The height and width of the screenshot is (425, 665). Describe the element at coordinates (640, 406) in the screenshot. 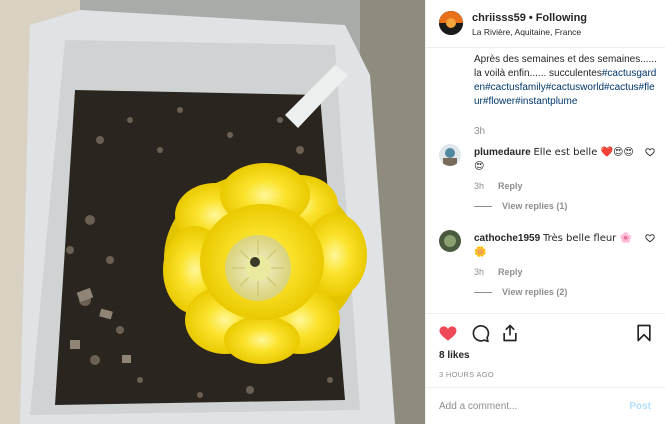

I see `post-comment-button: Post` at that location.